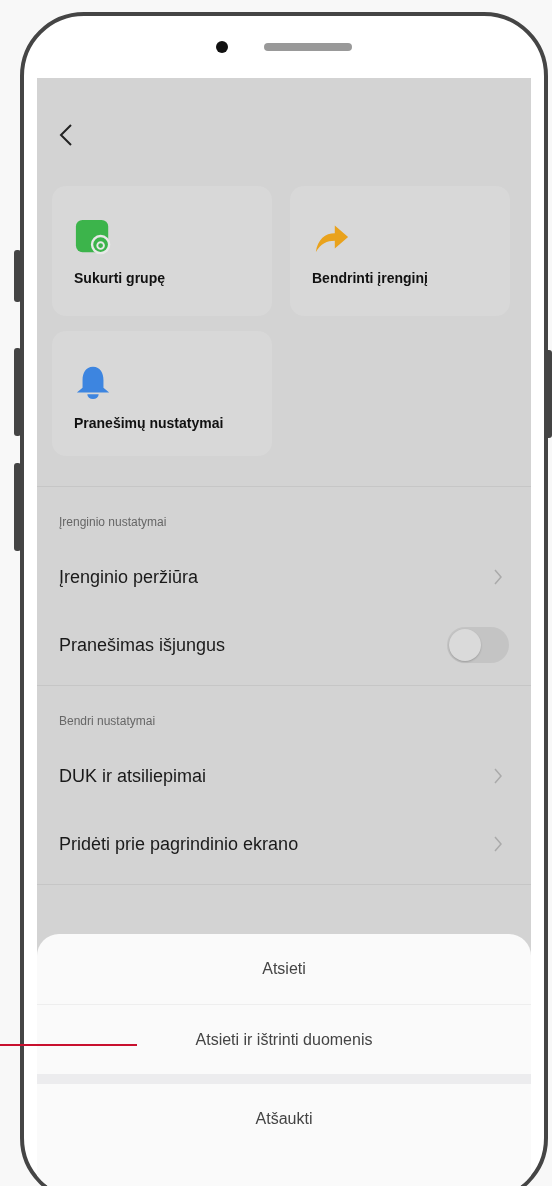  What do you see at coordinates (142, 645) in the screenshot?
I see `row-label: Pranešimas išjungus` at bounding box center [142, 645].